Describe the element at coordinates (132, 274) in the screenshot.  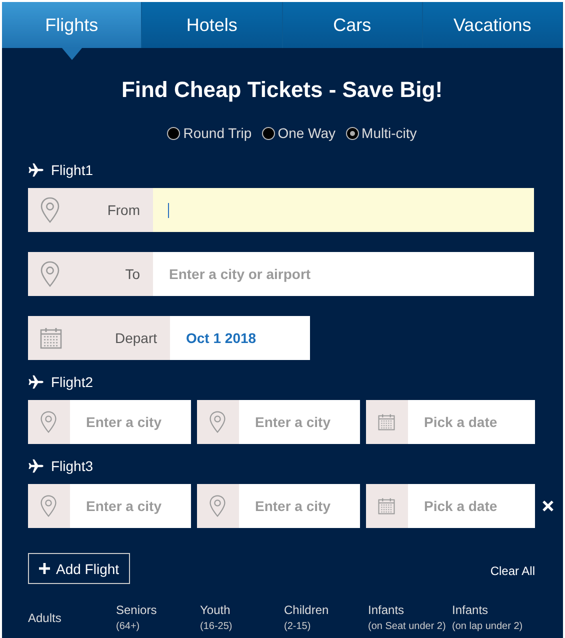
I see `field-label: To` at that location.